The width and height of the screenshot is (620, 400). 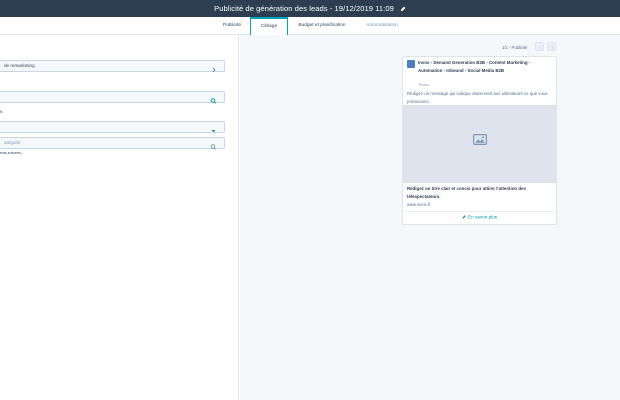 What do you see at coordinates (483, 217) in the screenshot?
I see `learn-more-label: En savoir plus` at bounding box center [483, 217].